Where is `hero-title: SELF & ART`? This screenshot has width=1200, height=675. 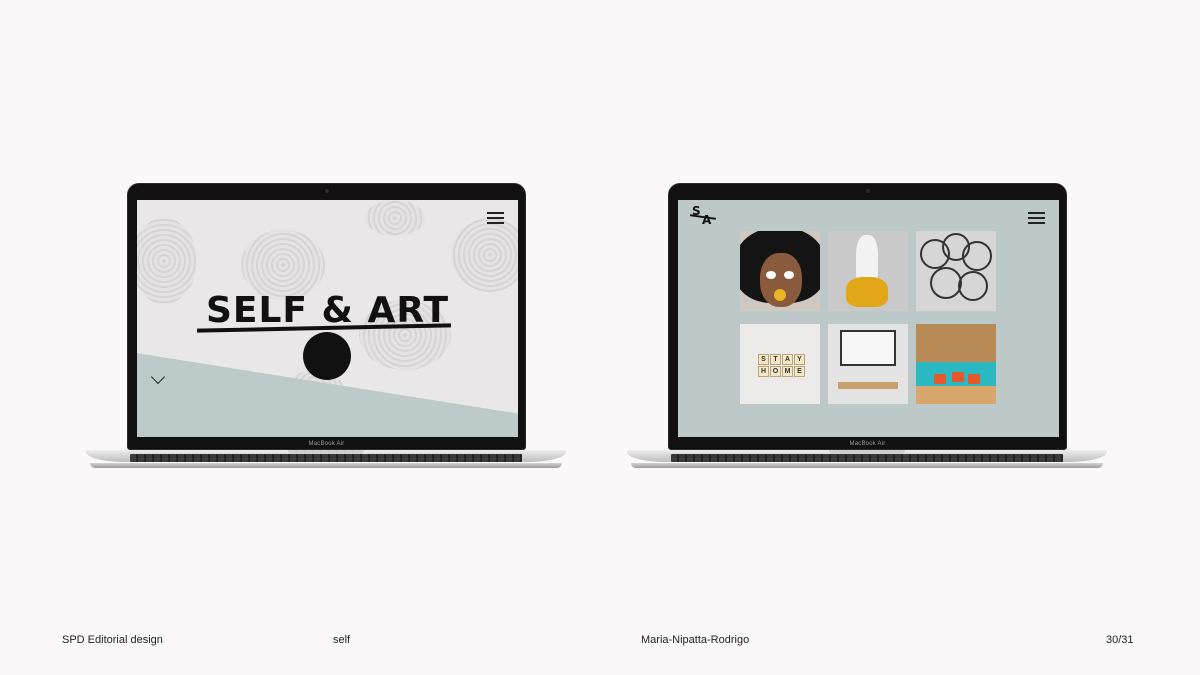 hero-title: SELF & ART is located at coordinates (327, 310).